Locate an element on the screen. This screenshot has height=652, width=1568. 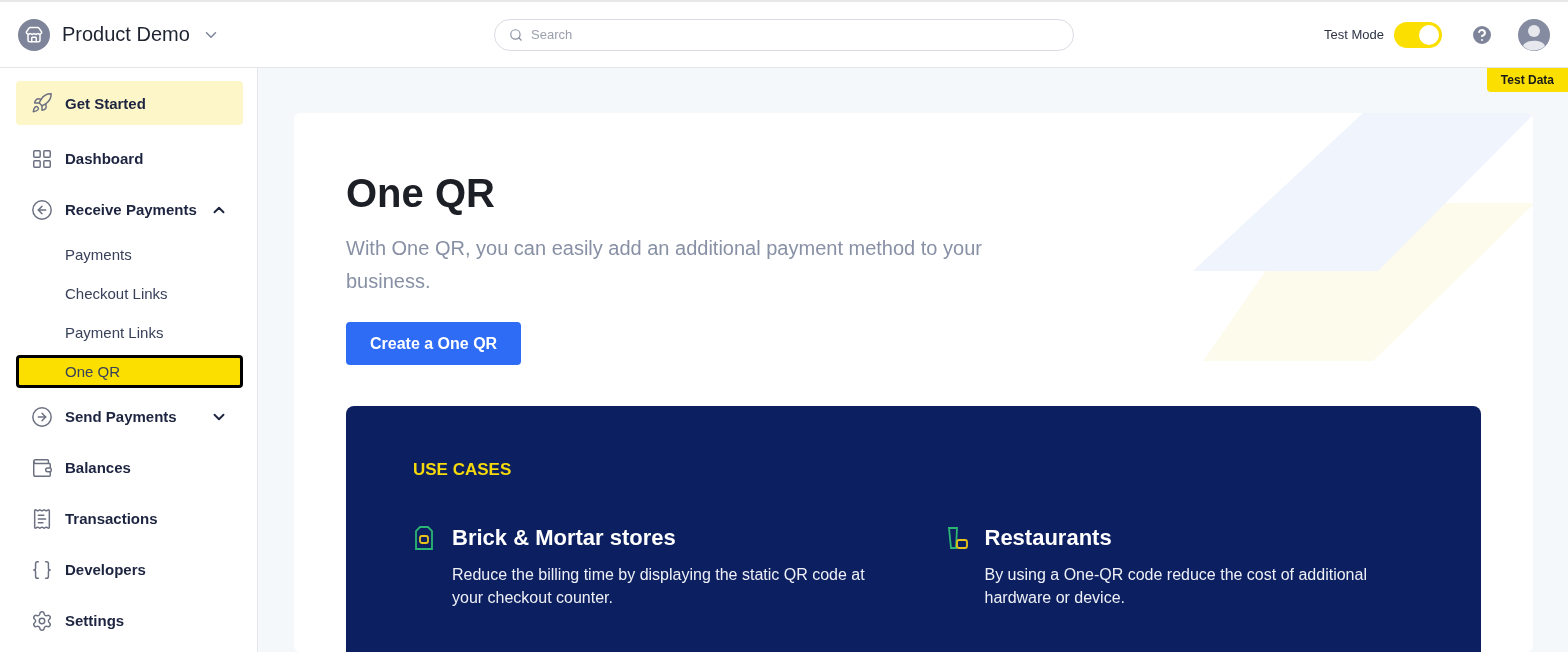
sidebar-item: Transactions is located at coordinates (129, 518).